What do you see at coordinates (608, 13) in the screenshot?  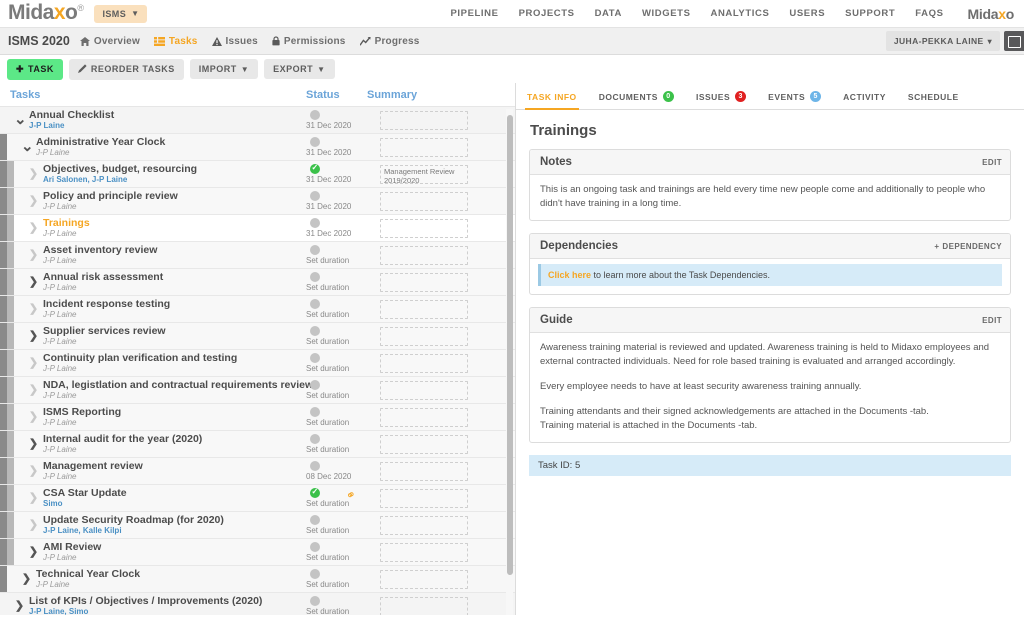 I see `nav-item-data: DATA` at bounding box center [608, 13].